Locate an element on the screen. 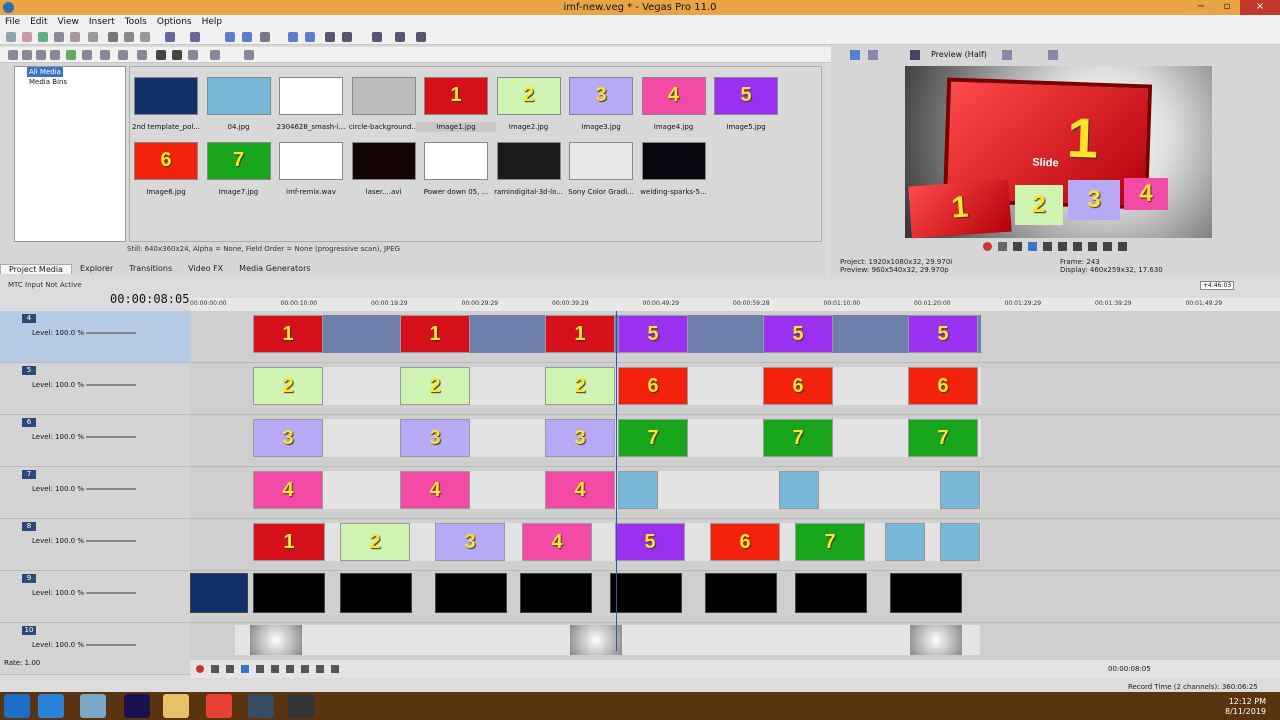 This screenshot has height=720, width=1280. pause-icon is located at coordinates (1047, 246).